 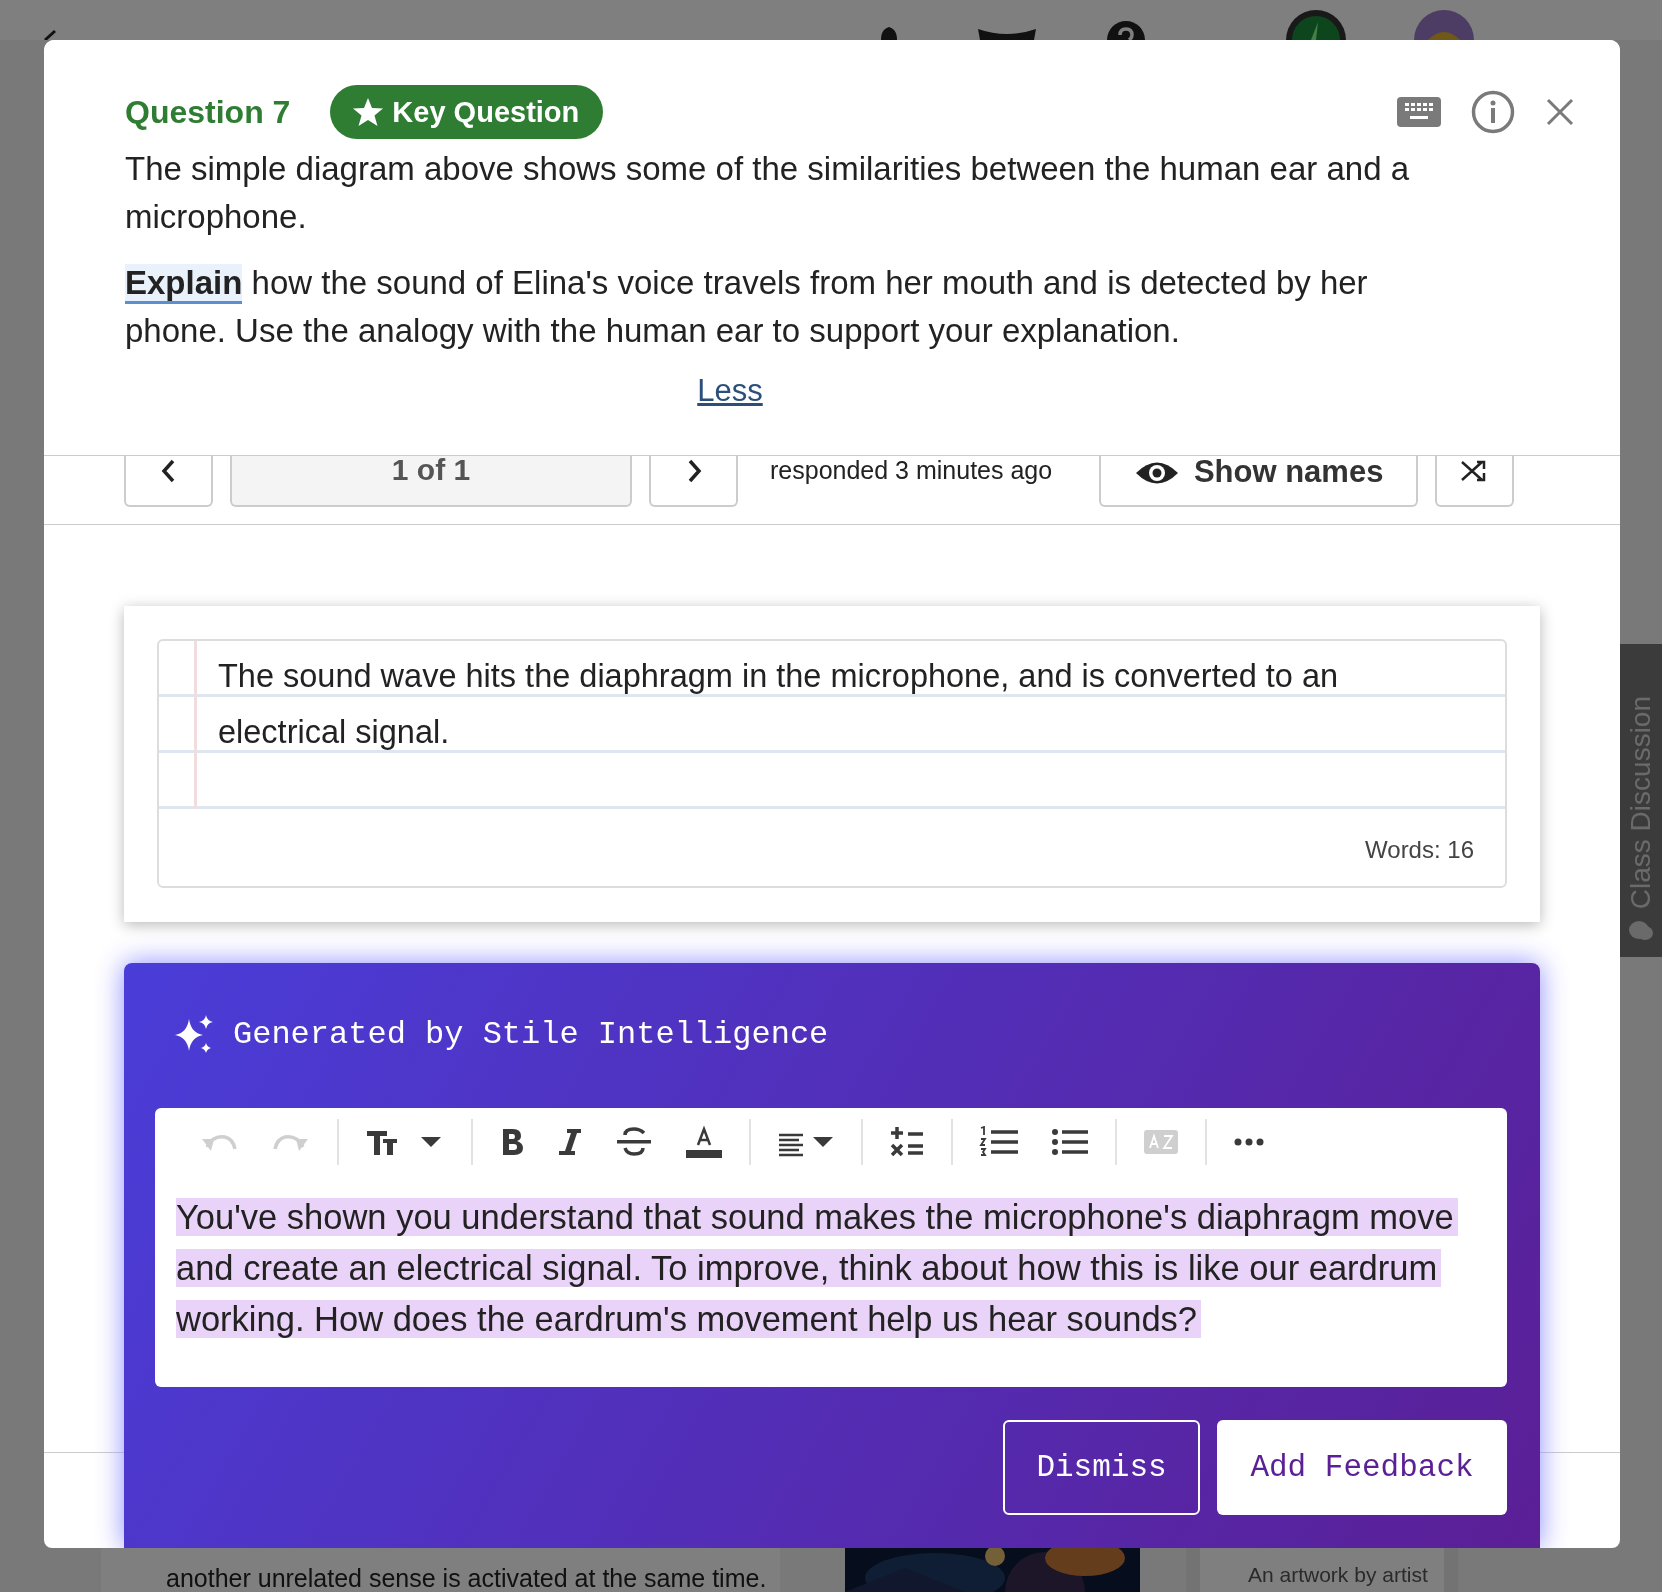 What do you see at coordinates (634, 1142) in the screenshot?
I see `strikethrough-icon` at bounding box center [634, 1142].